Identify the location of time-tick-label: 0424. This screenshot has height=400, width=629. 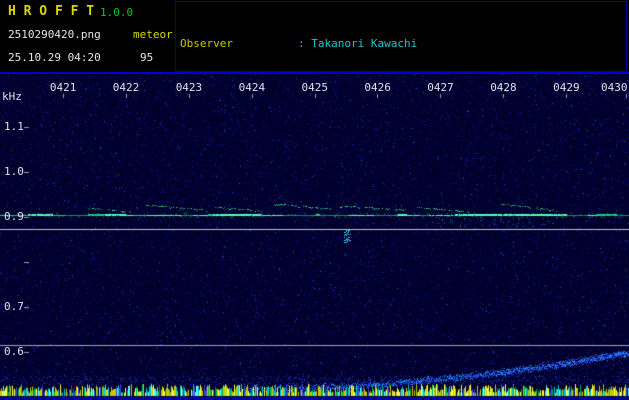
(252, 87).